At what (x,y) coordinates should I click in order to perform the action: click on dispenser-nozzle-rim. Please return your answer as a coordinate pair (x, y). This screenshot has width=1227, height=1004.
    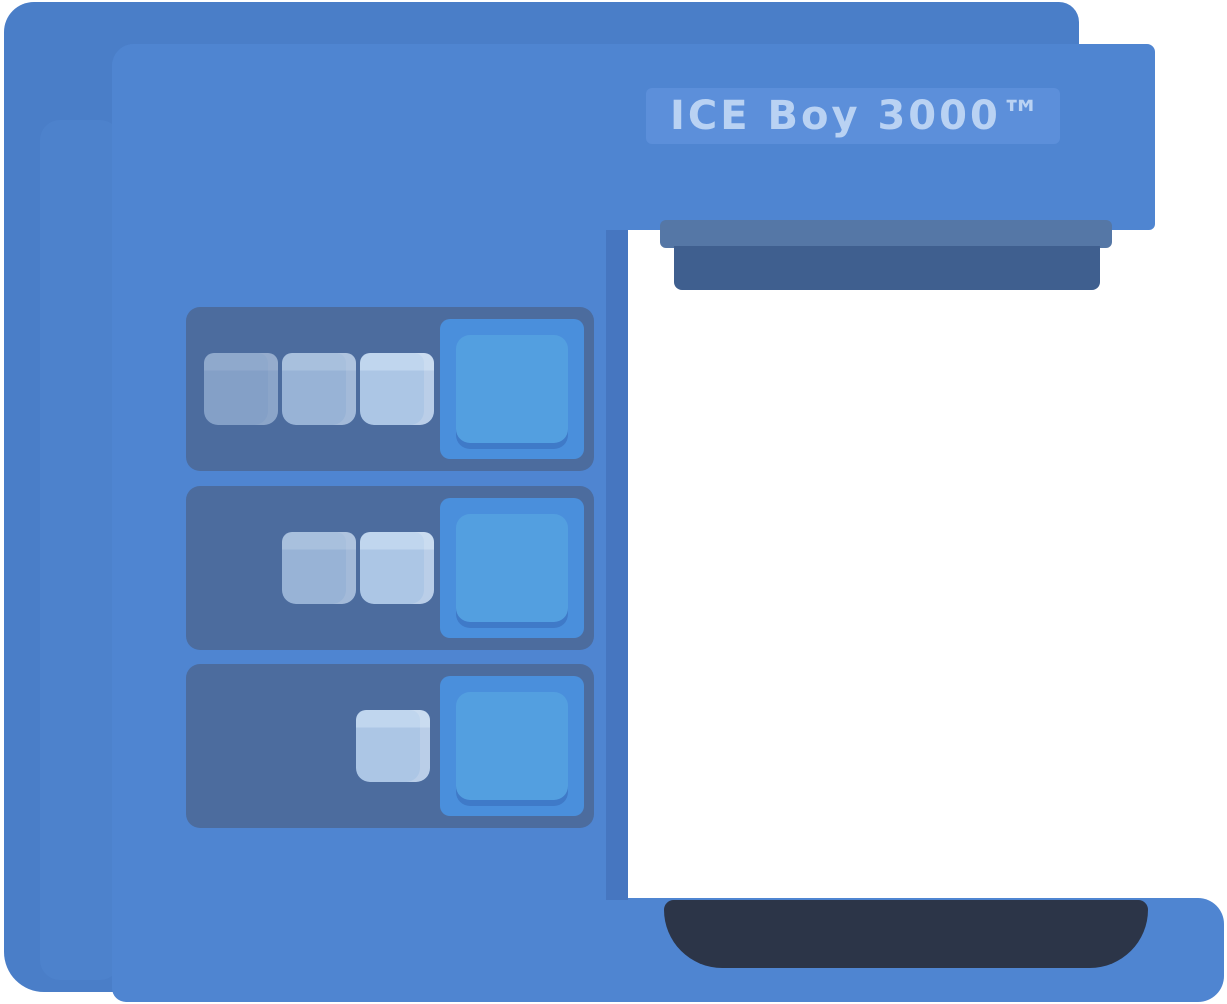
    Looking at the image, I should click on (886, 234).